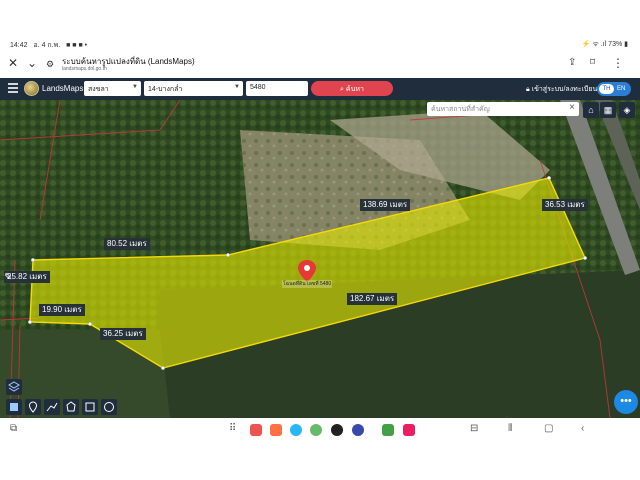 This screenshot has width=640, height=480. What do you see at coordinates (31, 88) in the screenshot?
I see `app-logo` at bounding box center [31, 88].